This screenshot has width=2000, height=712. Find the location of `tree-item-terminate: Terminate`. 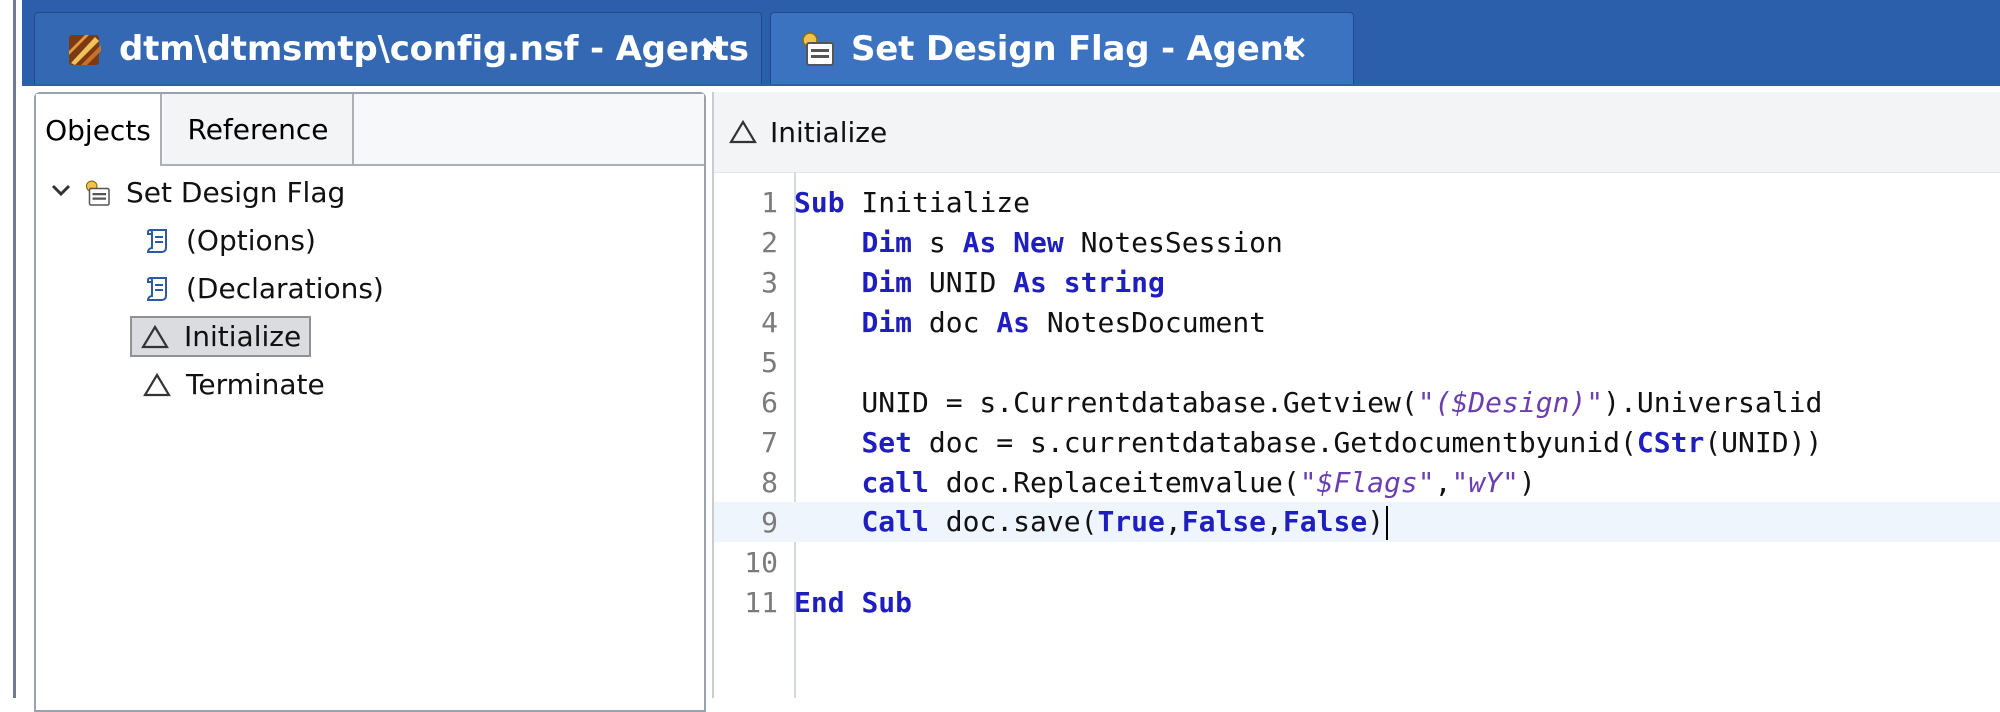

tree-item-terminate: Terminate is located at coordinates (233, 384).